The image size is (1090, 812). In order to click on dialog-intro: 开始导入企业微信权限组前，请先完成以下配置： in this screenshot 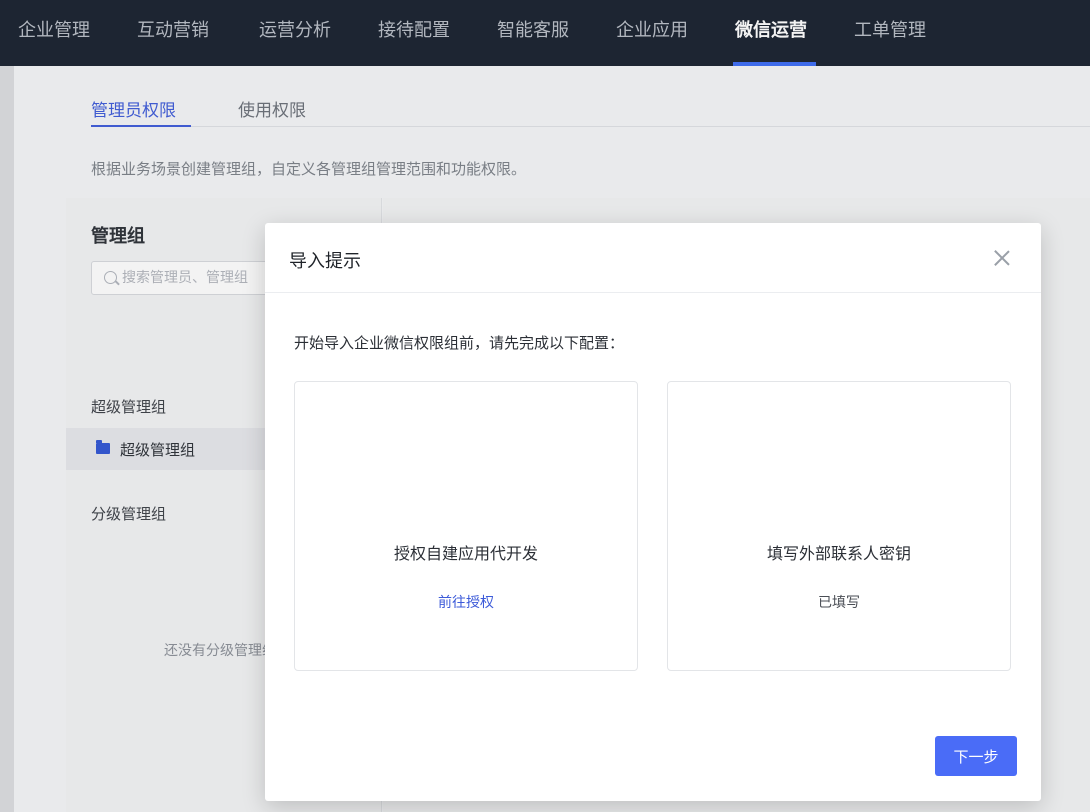, I will do `click(459, 343)`.